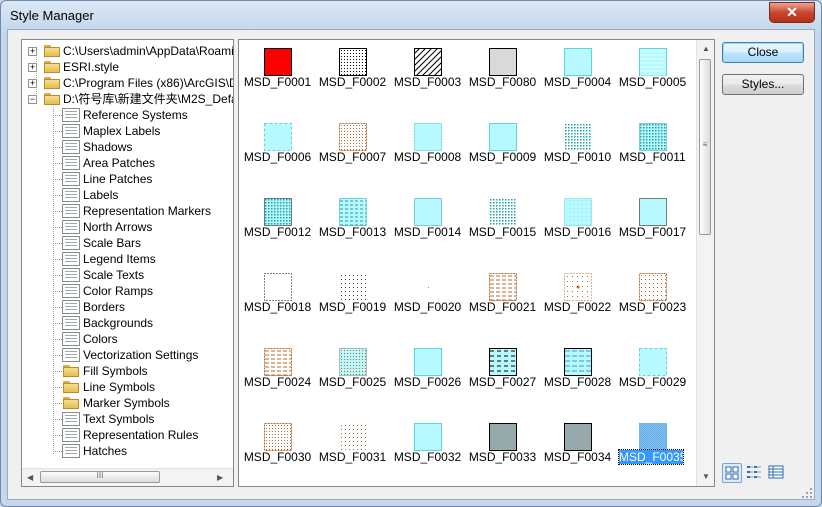 This screenshot has height=507, width=822. Describe the element at coordinates (277, 157) in the screenshot. I see `symbol-name: MSD_F0006` at that location.